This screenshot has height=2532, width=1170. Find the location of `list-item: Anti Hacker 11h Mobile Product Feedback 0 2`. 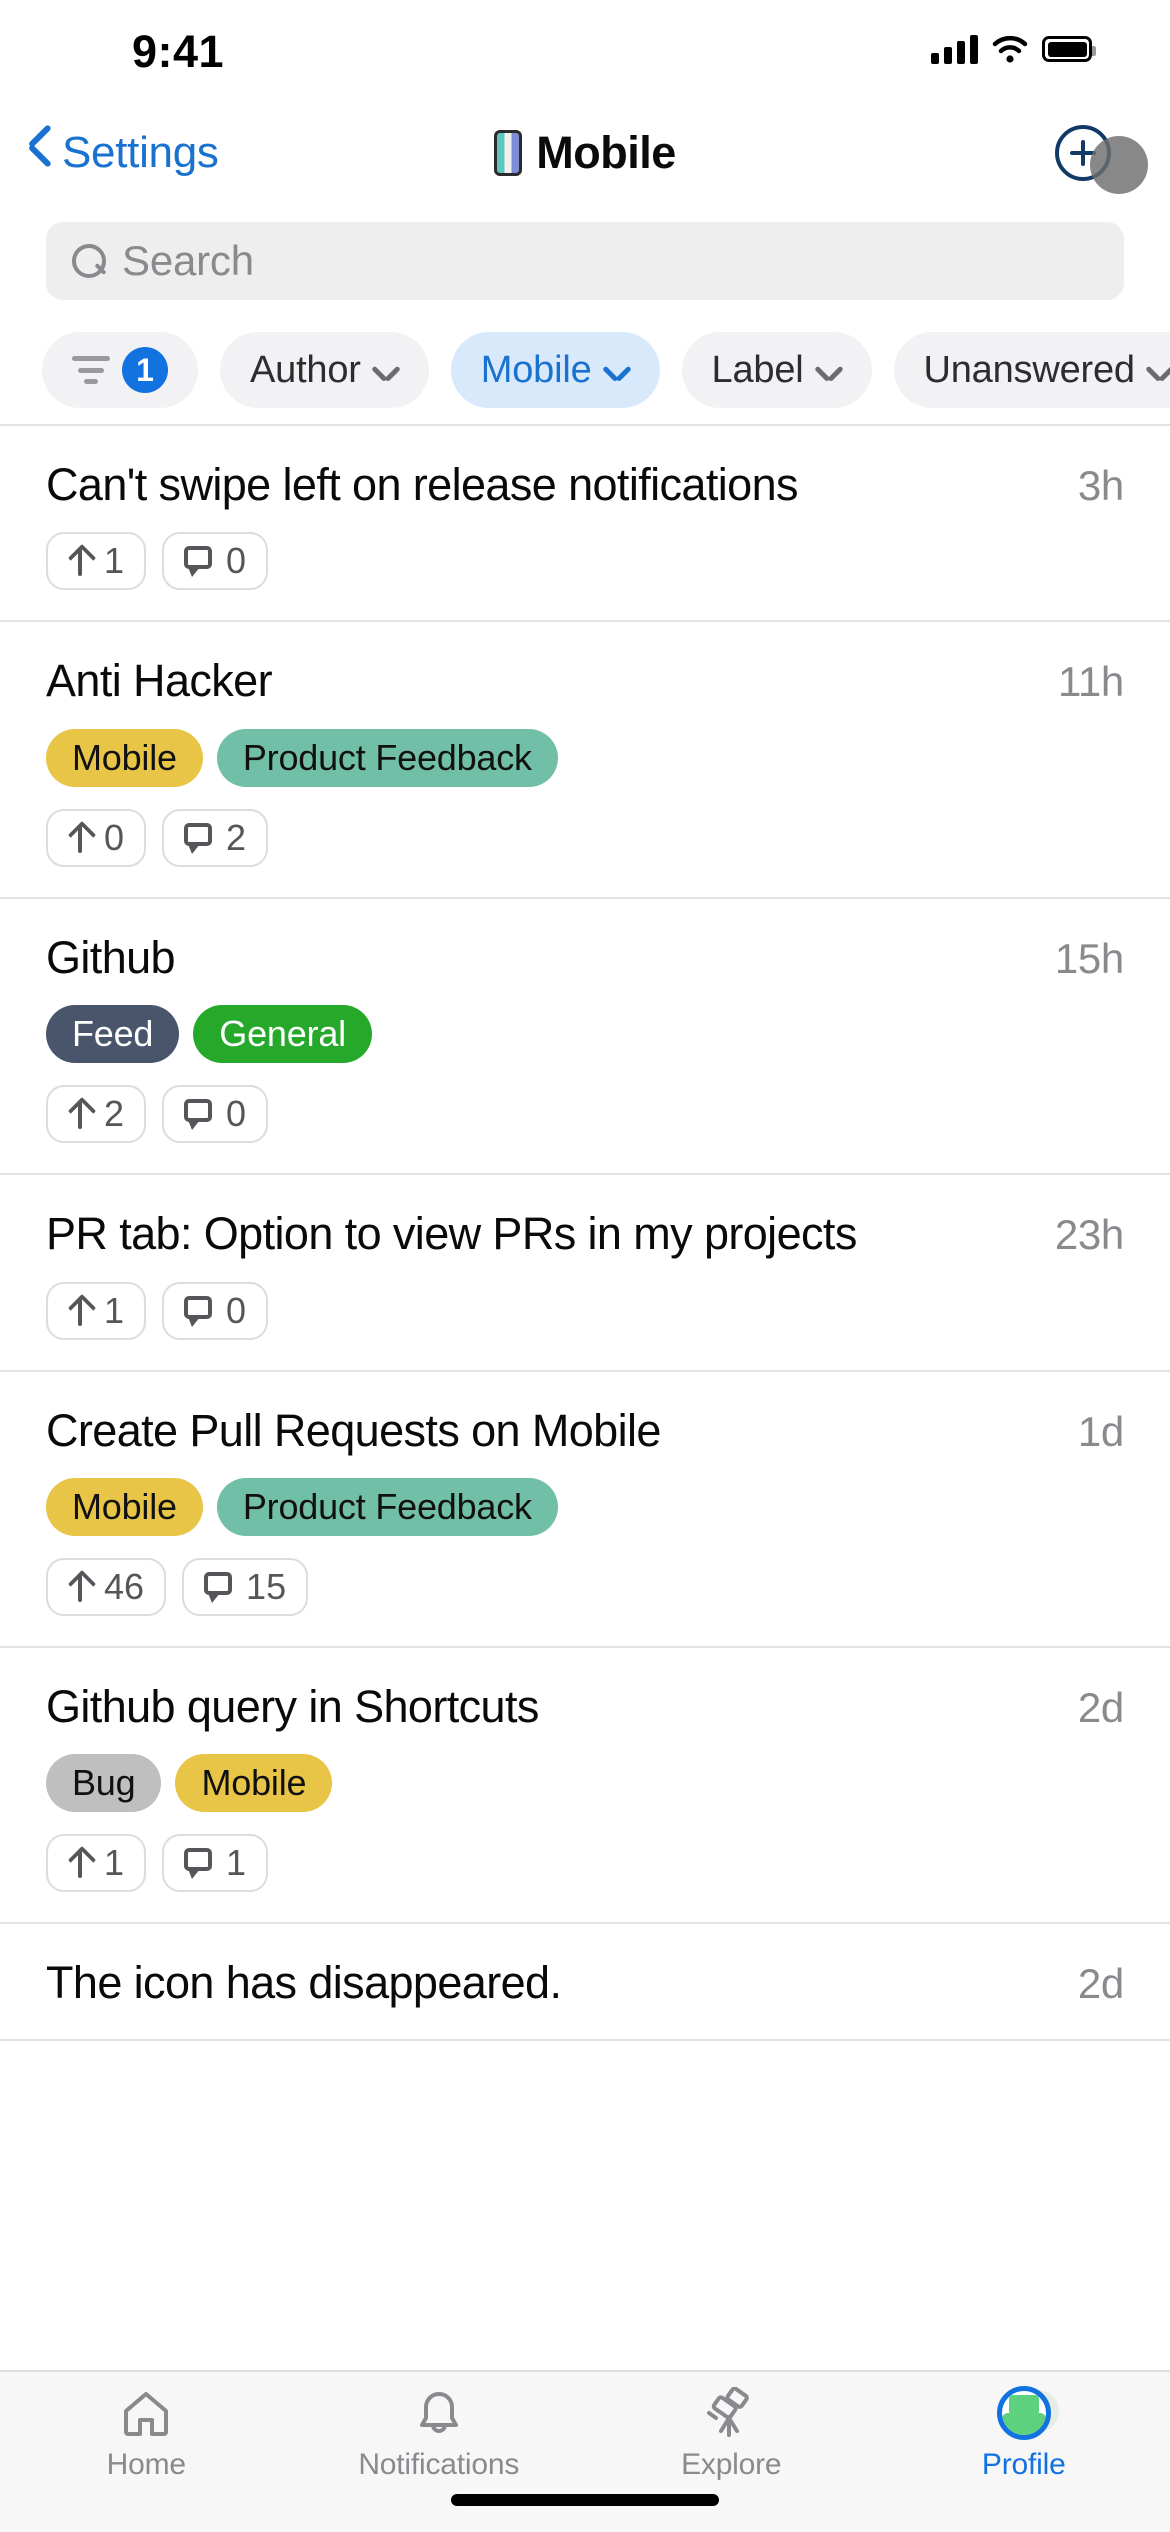

list-item: Anti Hacker 11h Mobile Product Feedback 0 2 is located at coordinates (585, 760).